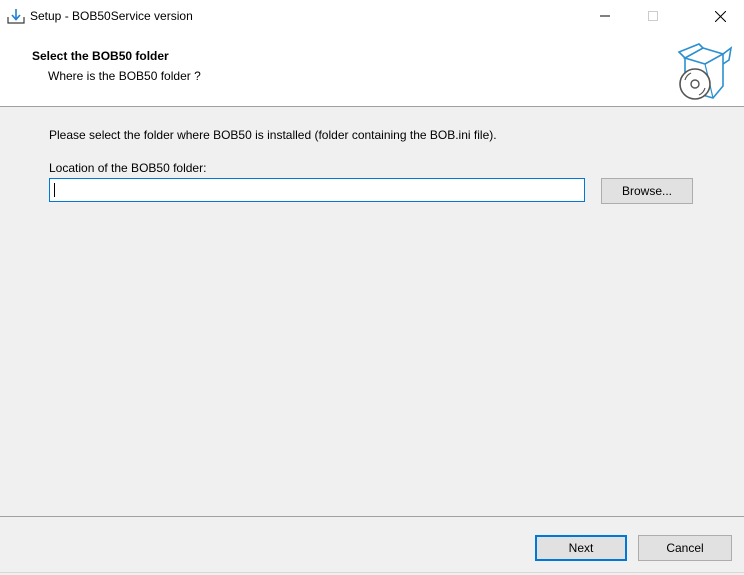 This screenshot has height=575, width=744. I want to click on footer-divider, so click(372, 572).